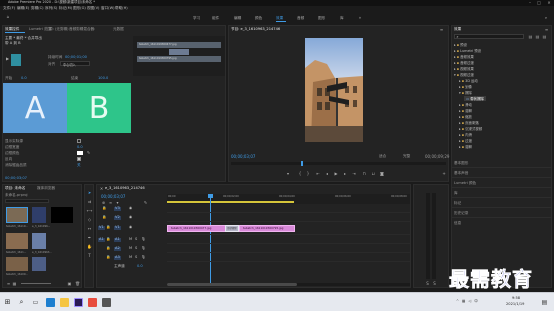  What do you see at coordinates (46, 188) in the screenshot?
I see `tab-media-browser: 媒体浏览器` at bounding box center [46, 188].